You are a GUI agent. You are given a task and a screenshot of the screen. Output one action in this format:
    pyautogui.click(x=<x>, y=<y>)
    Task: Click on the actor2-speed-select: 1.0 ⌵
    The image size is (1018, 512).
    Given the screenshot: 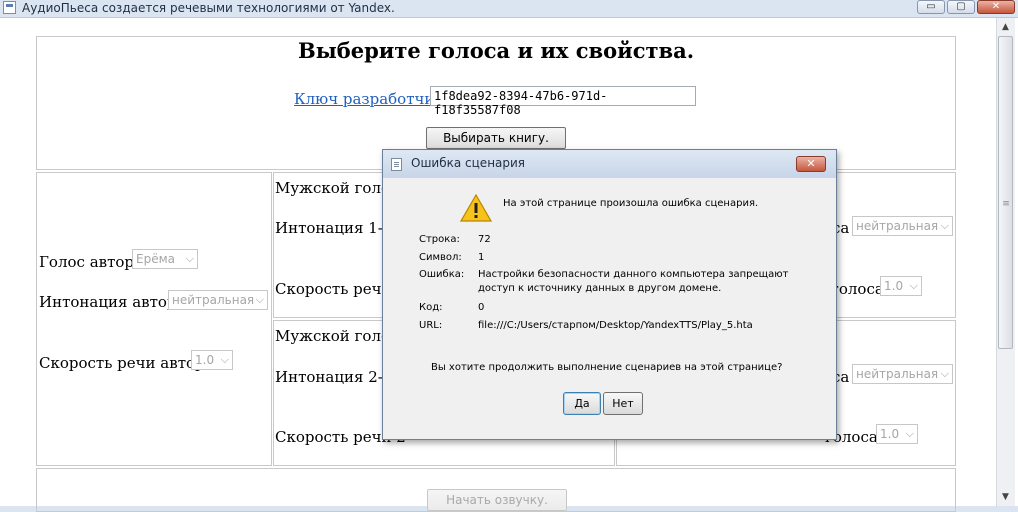 What is the action you would take?
    pyautogui.click(x=897, y=434)
    